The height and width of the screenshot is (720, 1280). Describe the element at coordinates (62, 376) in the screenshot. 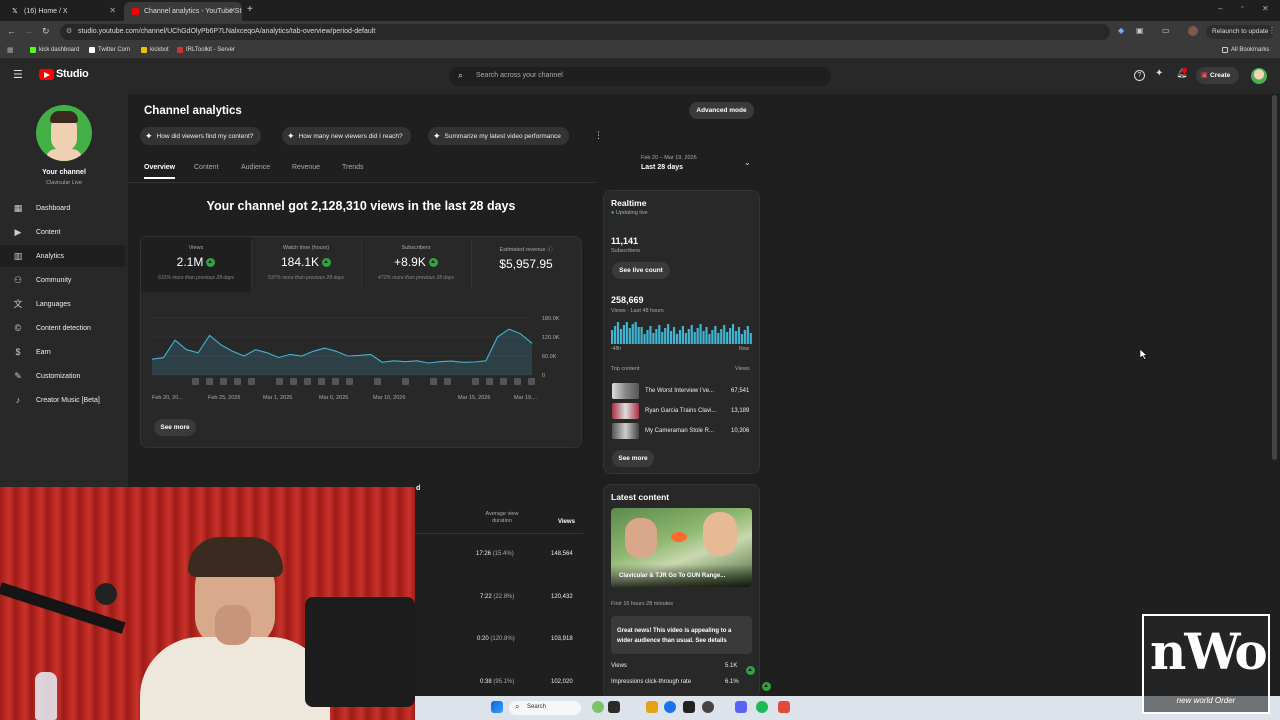

I see `sidebar-item-customization: ✎ Customization` at that location.